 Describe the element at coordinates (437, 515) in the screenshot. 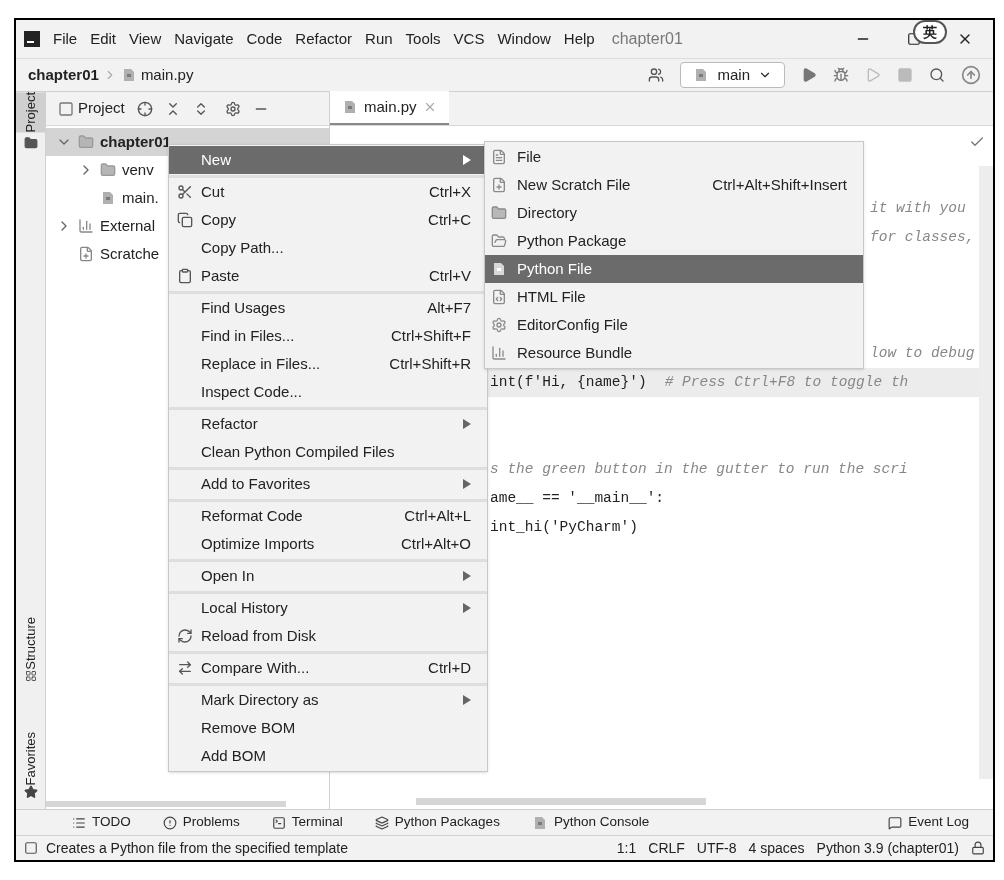

I see `shortcut: Ctrl+Alt+L` at that location.